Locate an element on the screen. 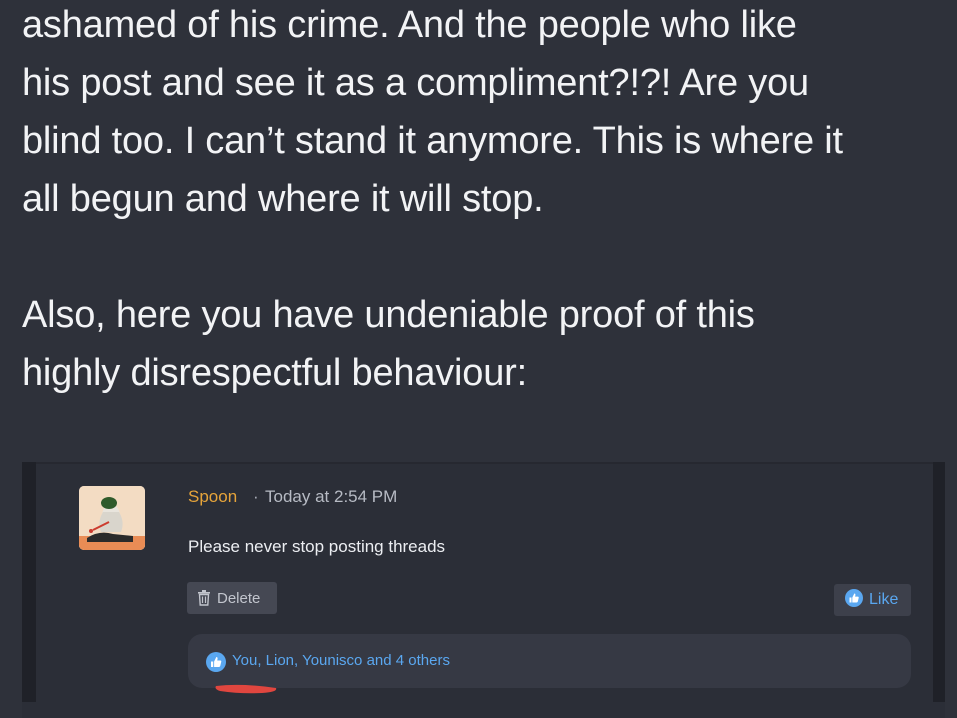 The image size is (957, 718). avatar is located at coordinates (112, 518).